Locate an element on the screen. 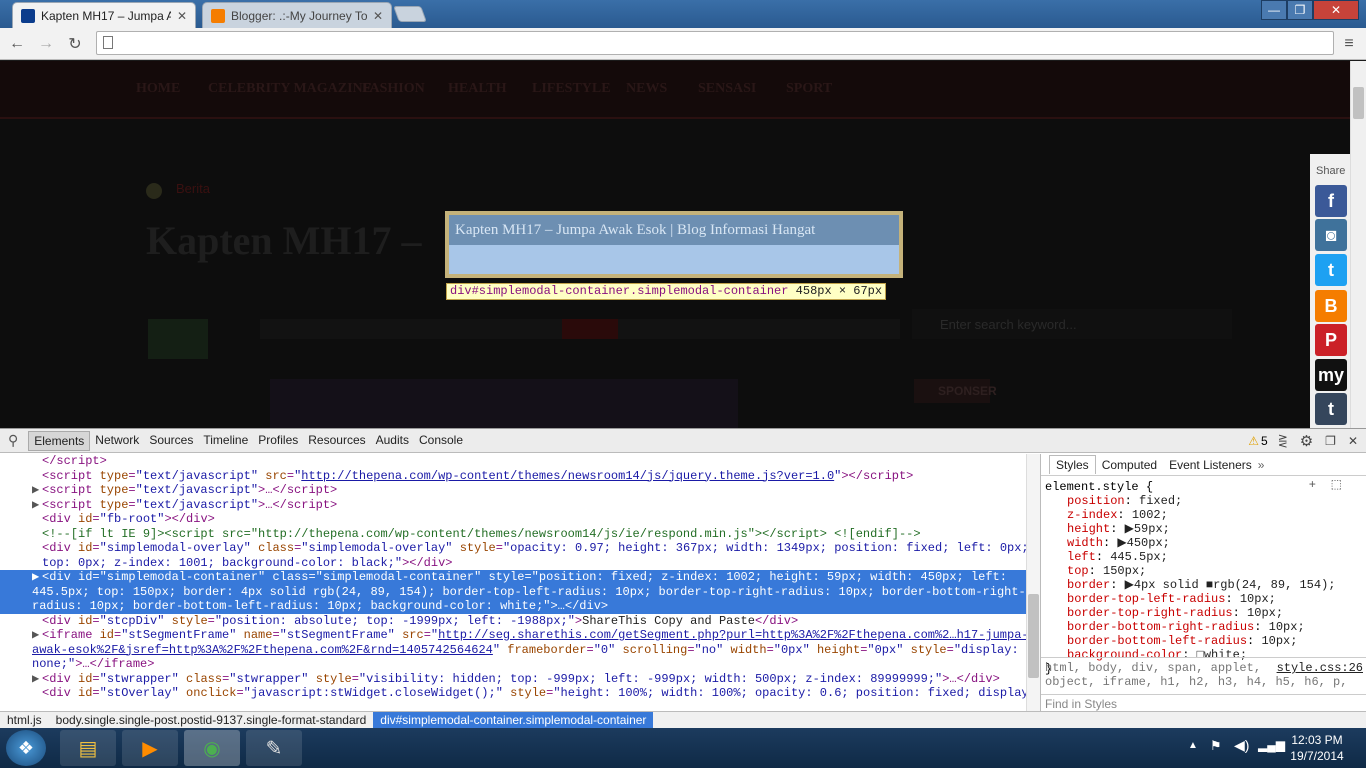 The height and width of the screenshot is (768, 1366). style-property: border-top-right-radius: 10px; is located at coordinates (1203, 613).